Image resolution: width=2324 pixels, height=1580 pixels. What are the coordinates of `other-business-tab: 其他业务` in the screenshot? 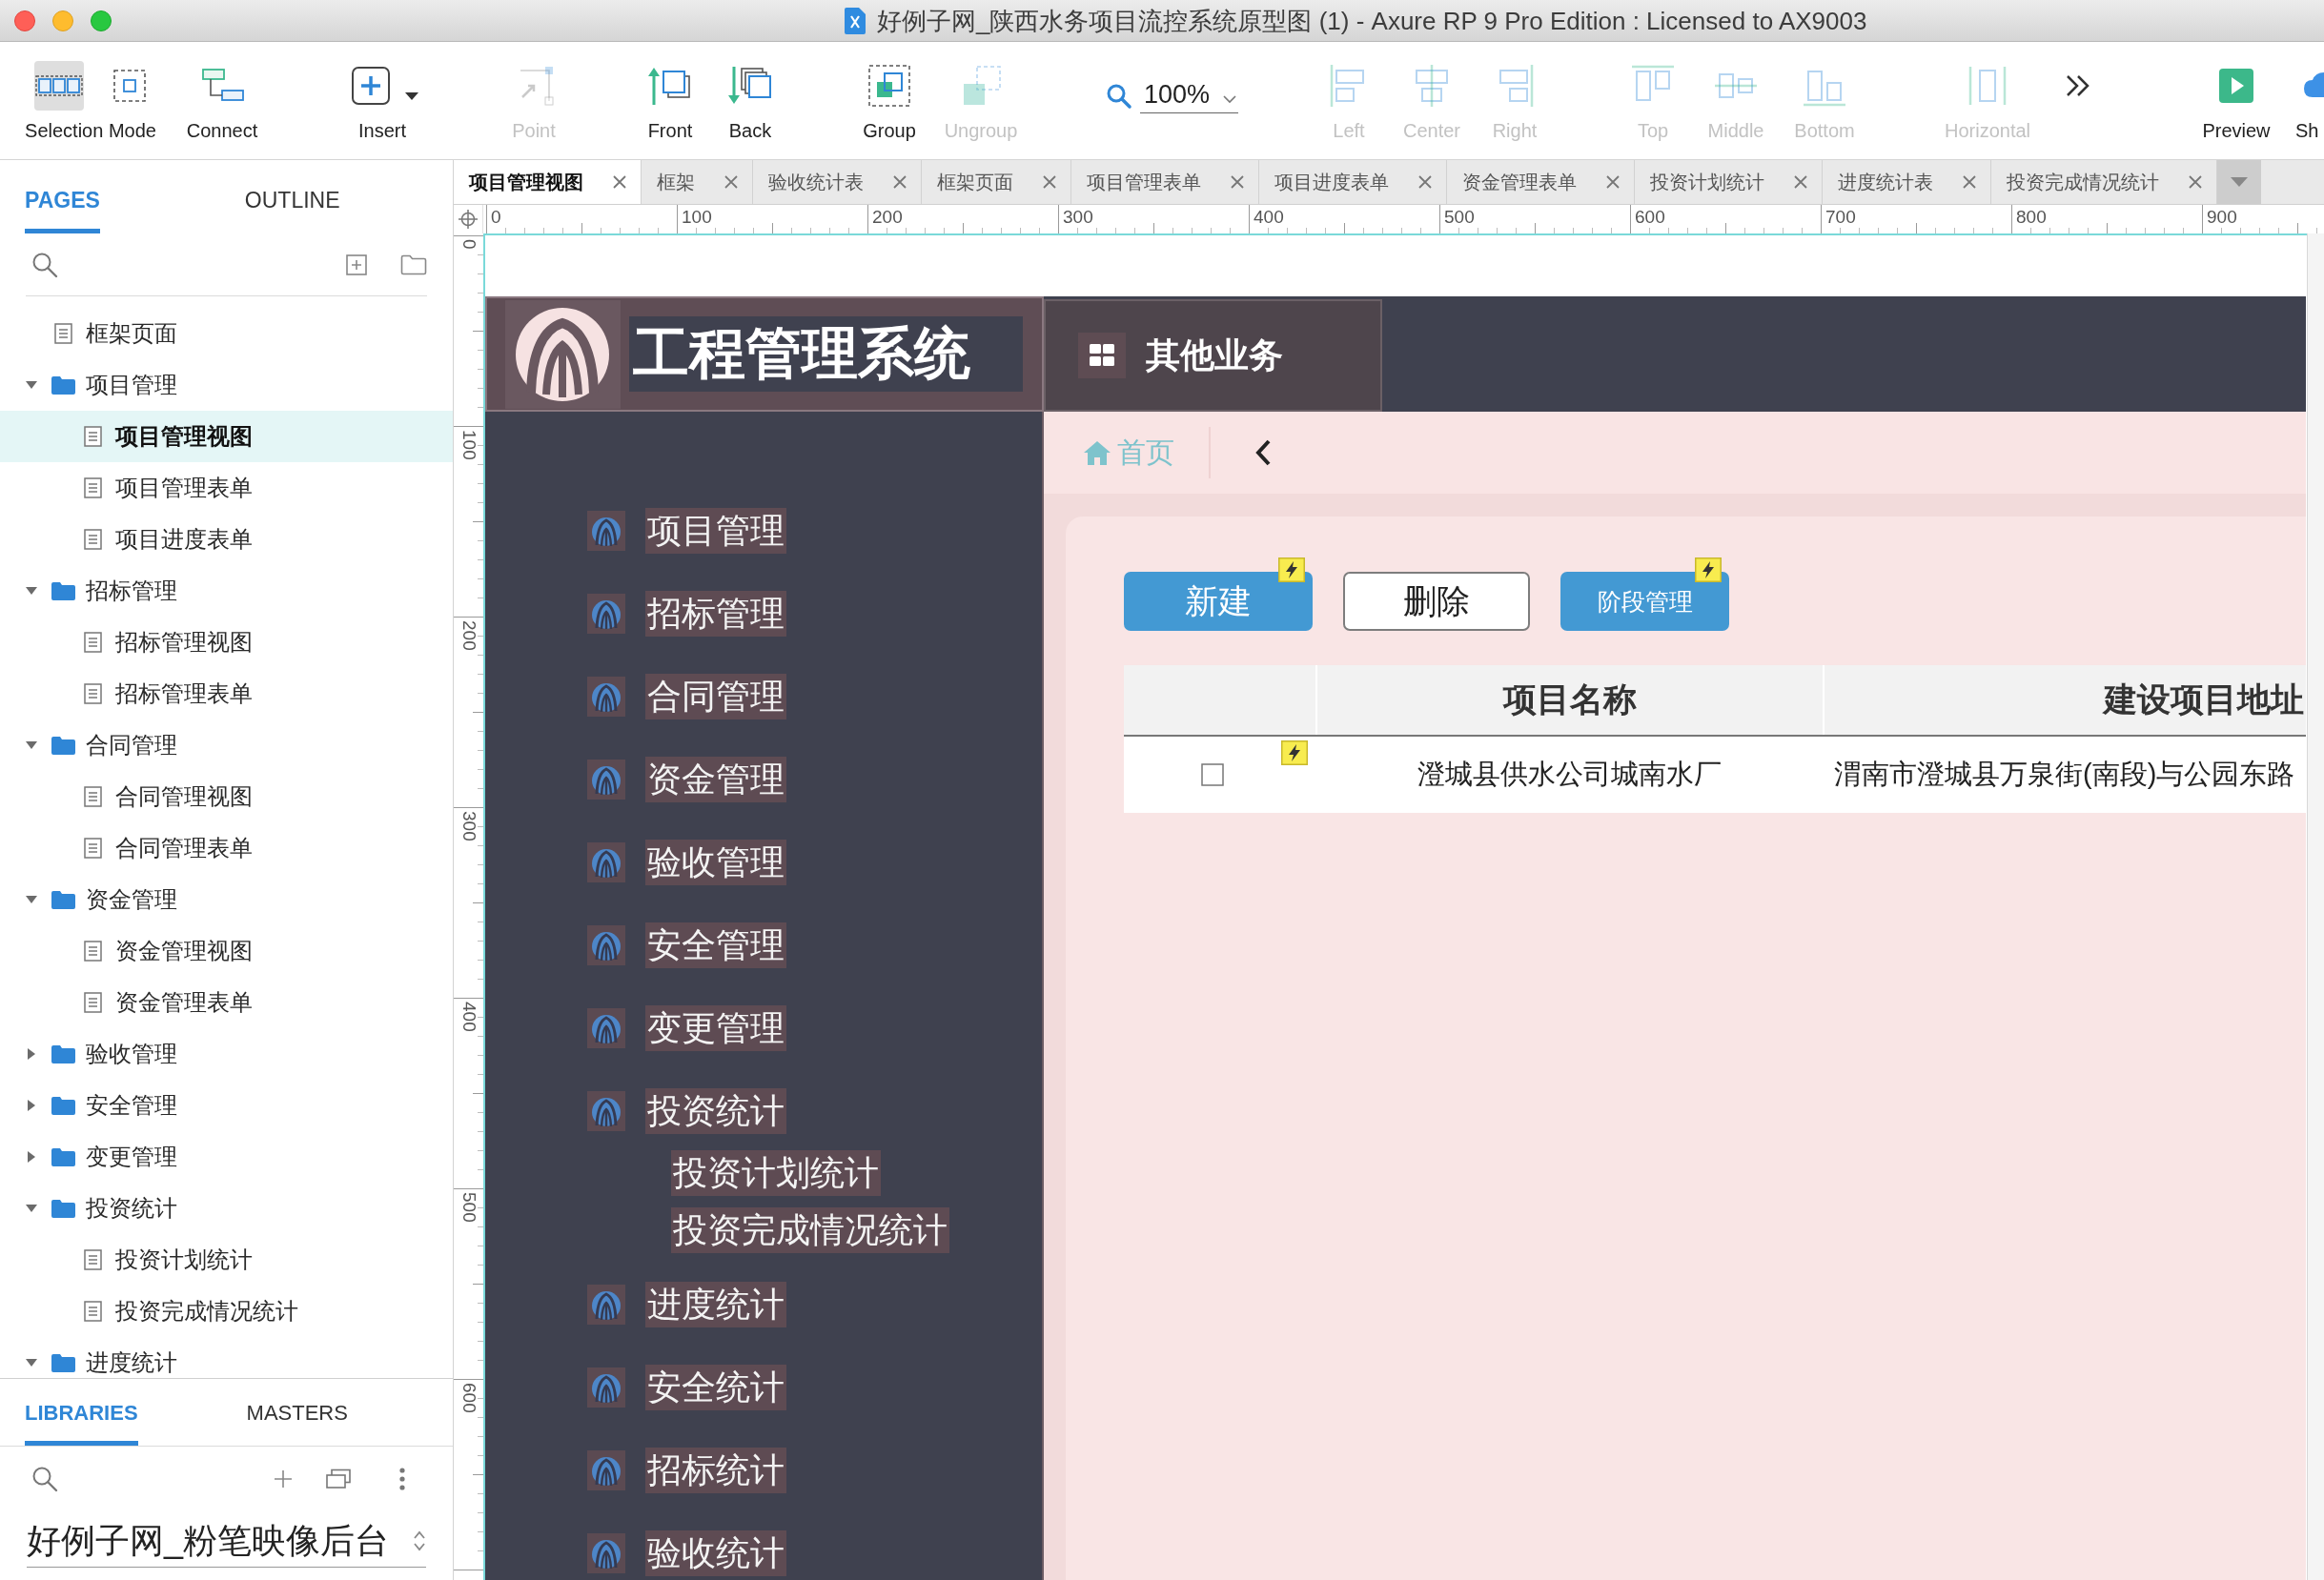 It's located at (1213, 355).